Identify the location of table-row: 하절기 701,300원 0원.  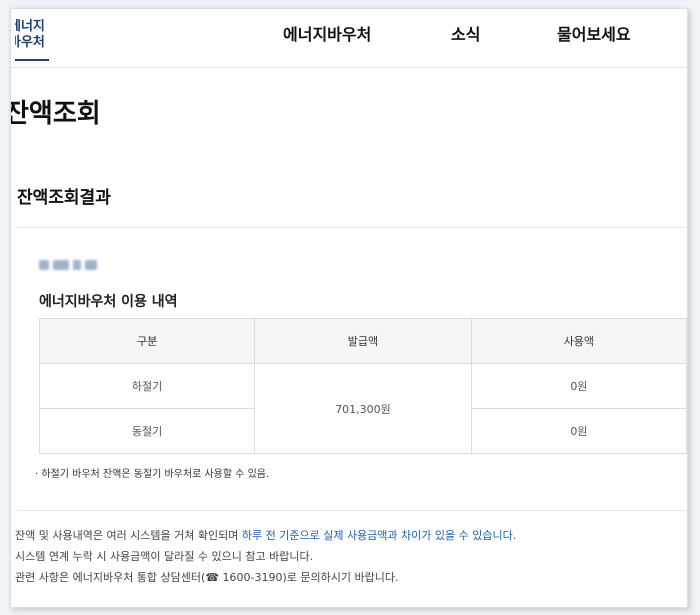
(362, 408).